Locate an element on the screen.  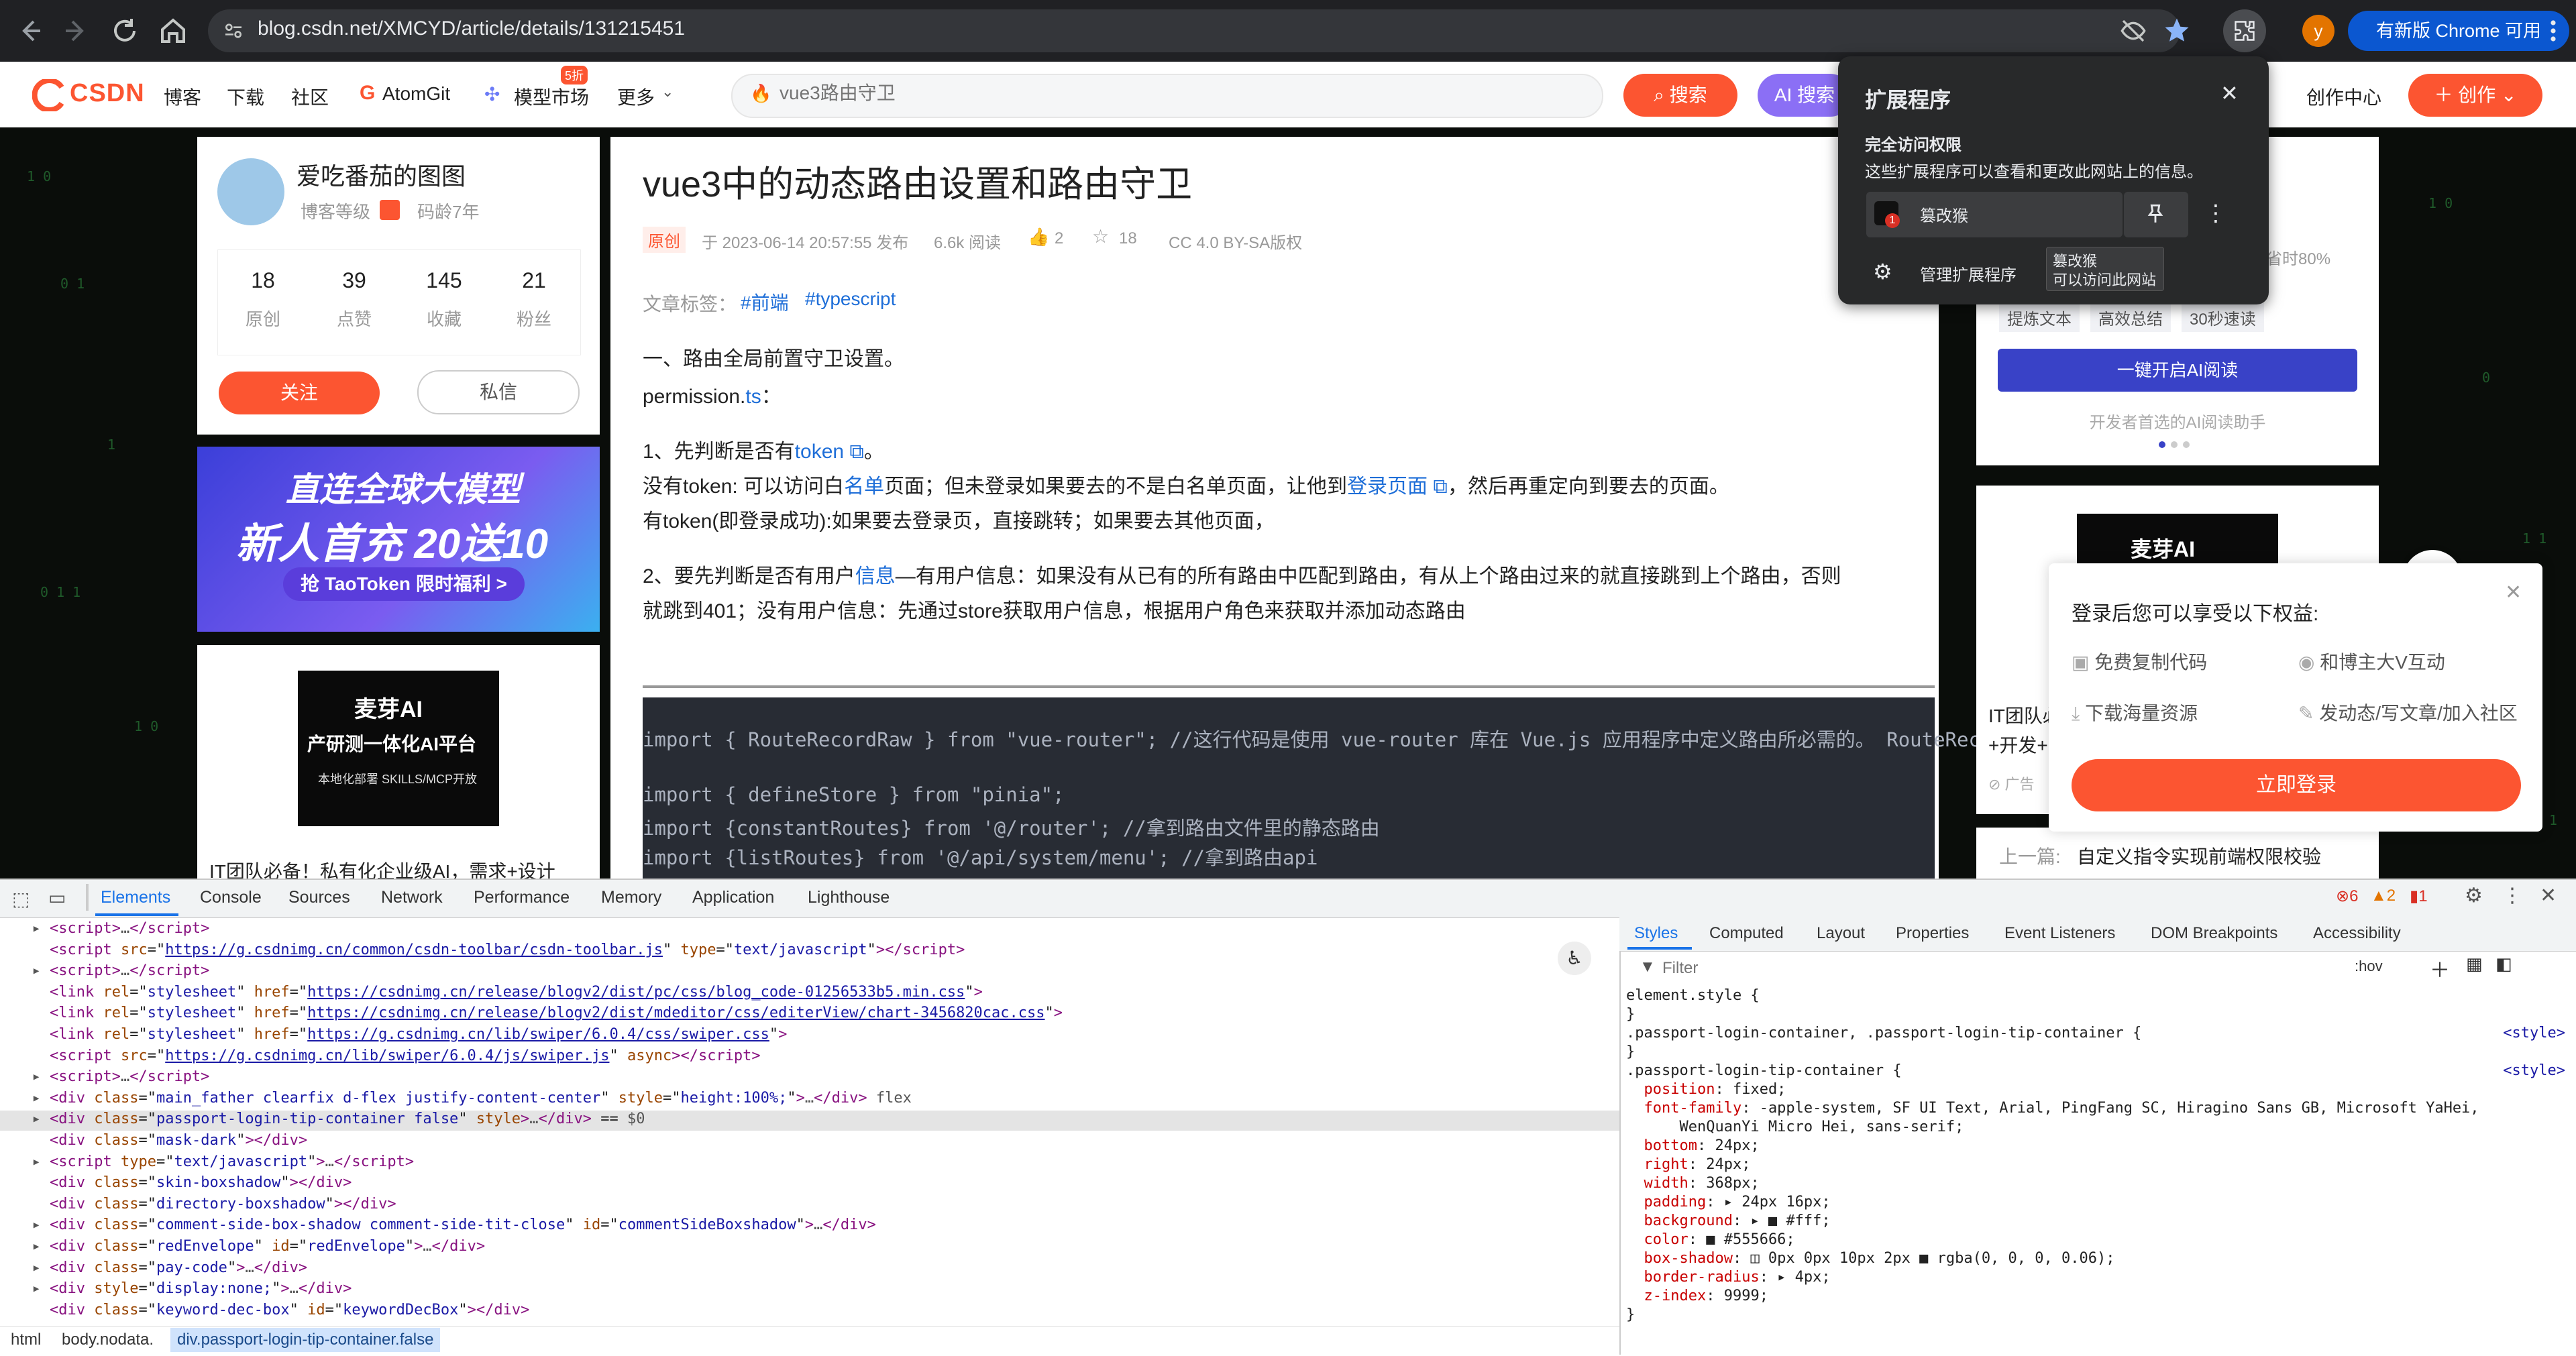
accessibility-icon: ♿ is located at coordinates (1574, 958).